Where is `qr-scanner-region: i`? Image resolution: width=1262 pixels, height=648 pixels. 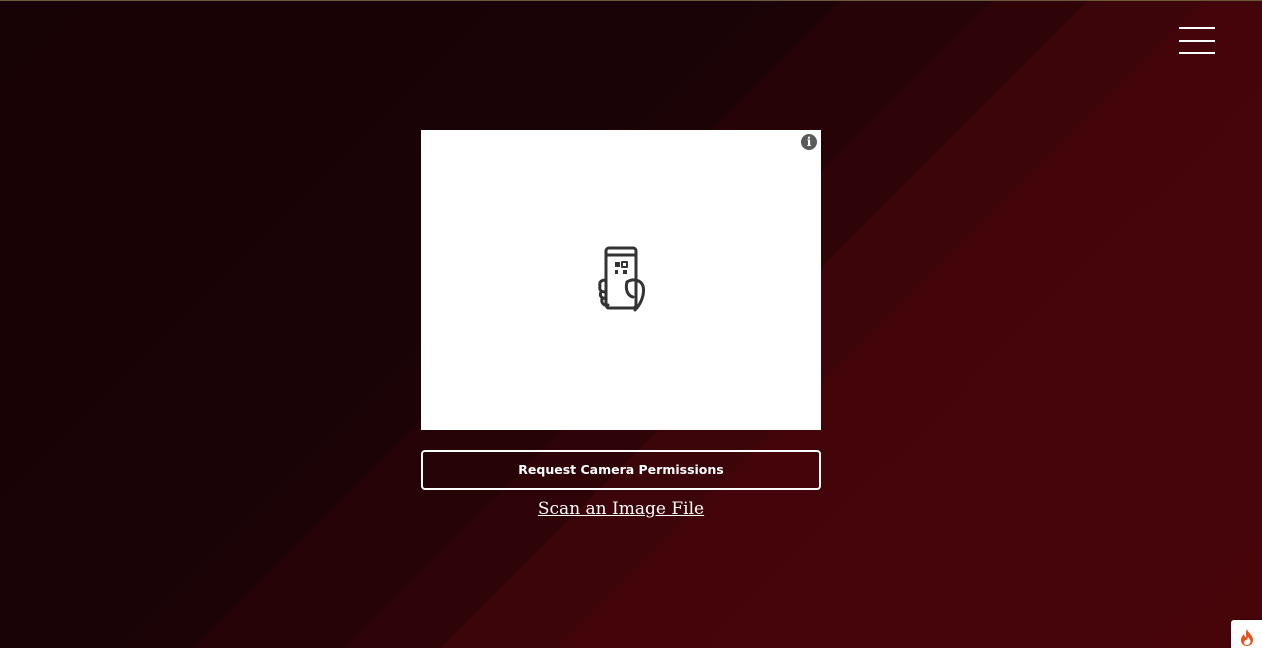
qr-scanner-region: i is located at coordinates (621, 280).